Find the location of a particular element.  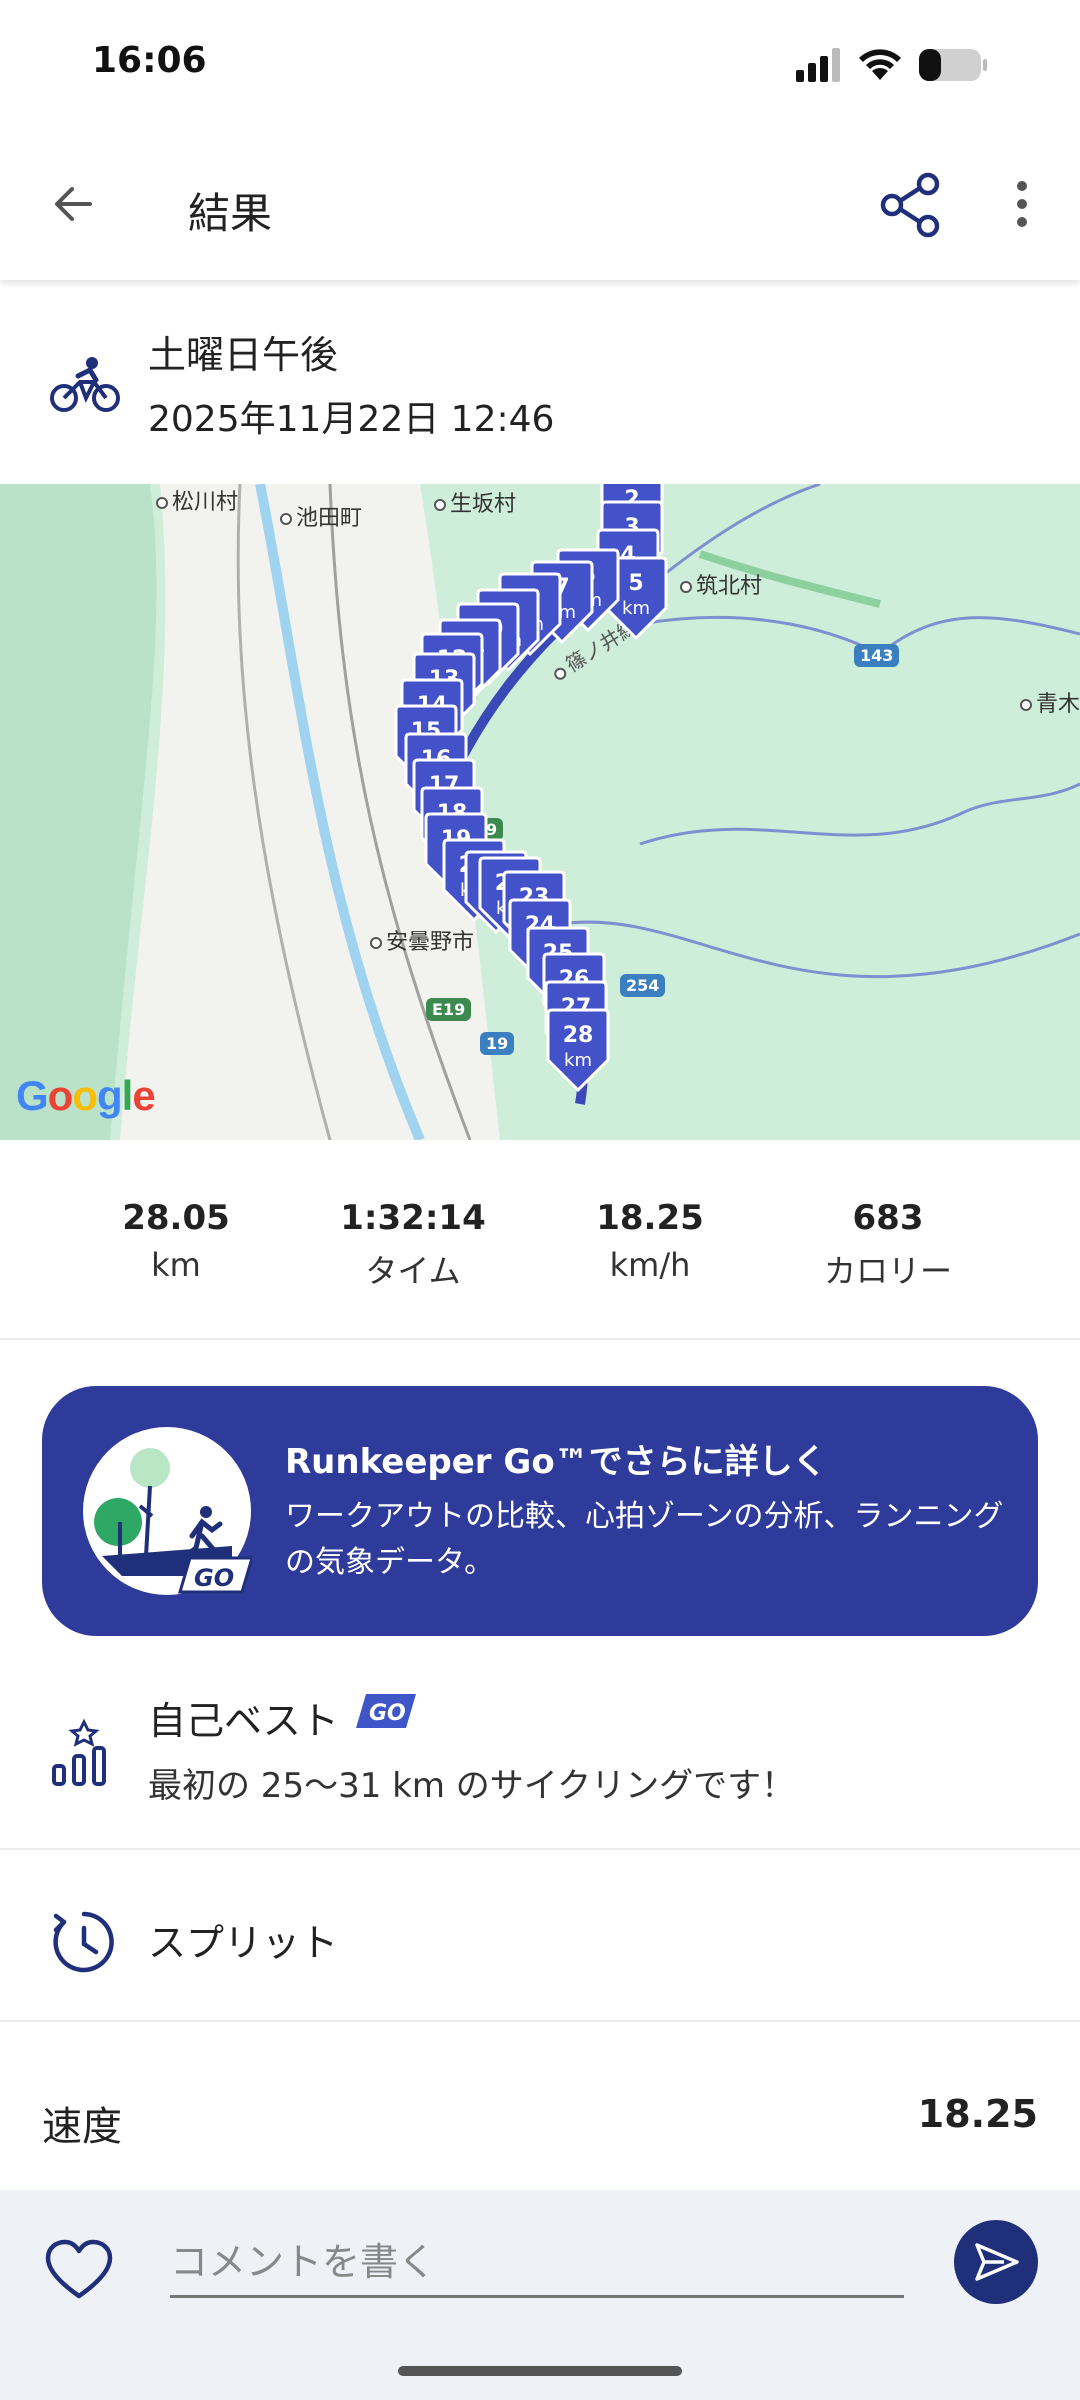

go-tag-icon: GO is located at coordinates (386, 1711).